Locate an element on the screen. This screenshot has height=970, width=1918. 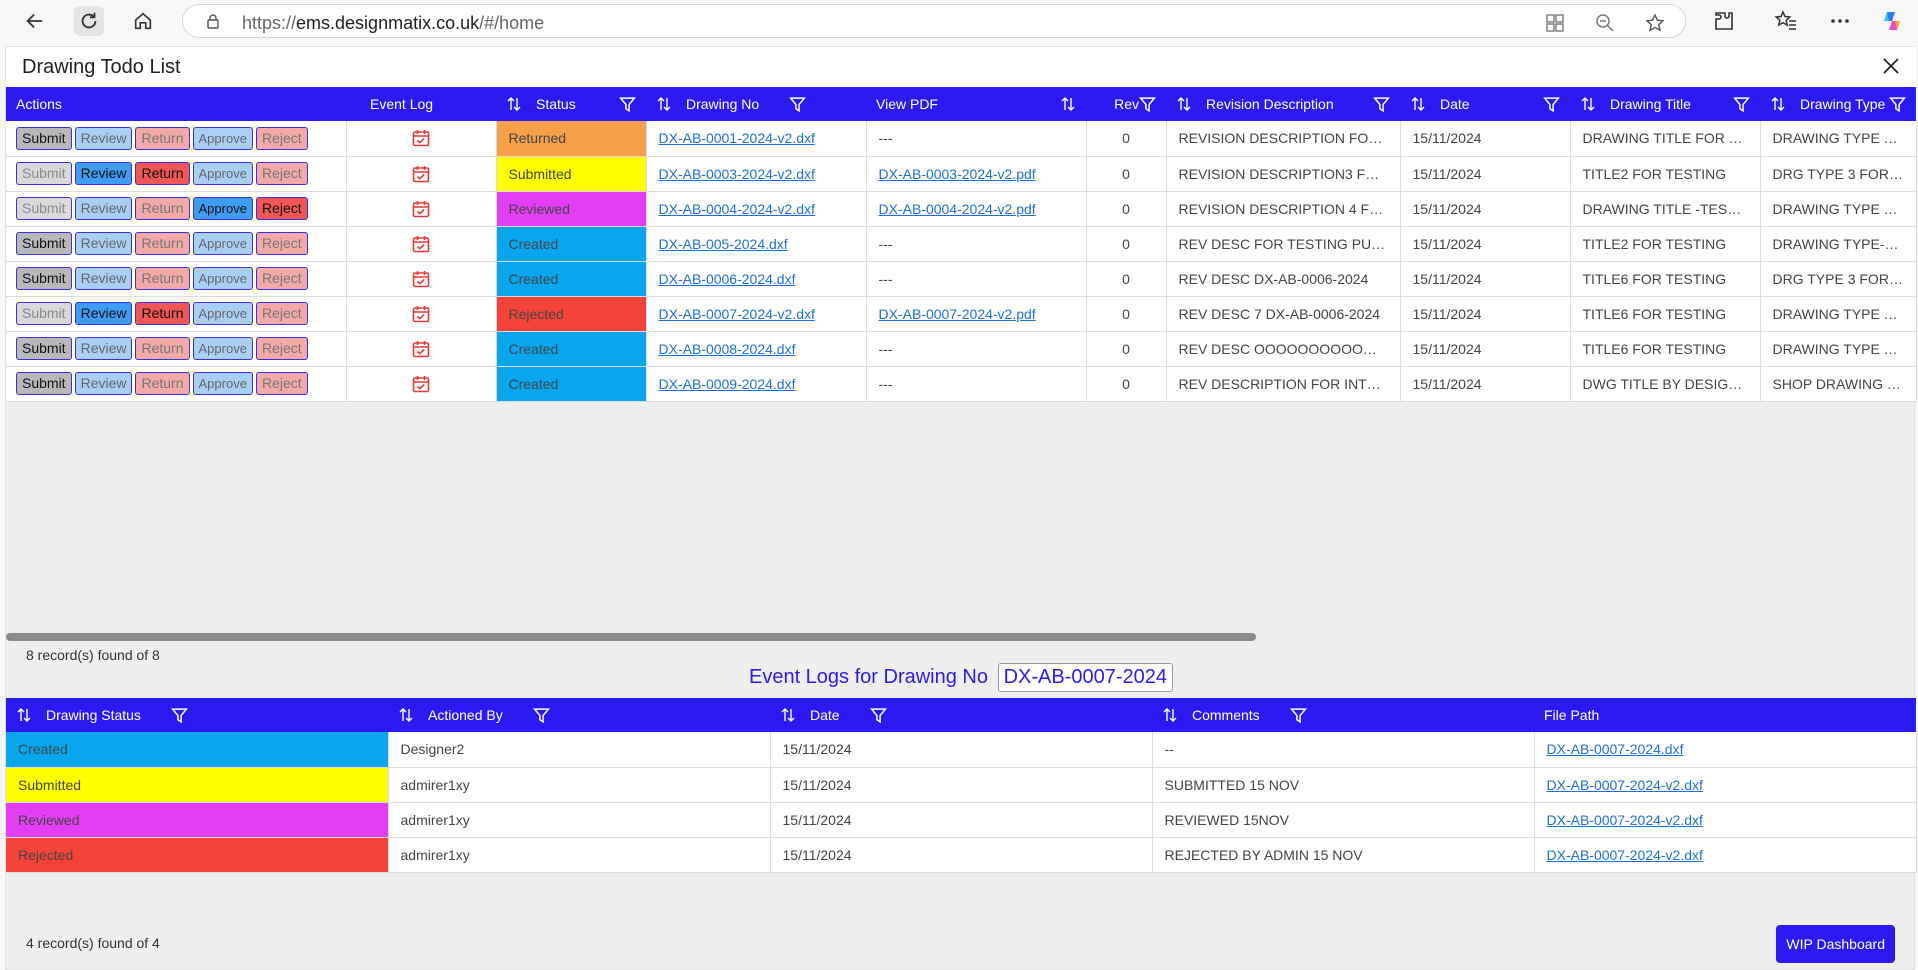
col-comments: Comments is located at coordinates (1343, 715).